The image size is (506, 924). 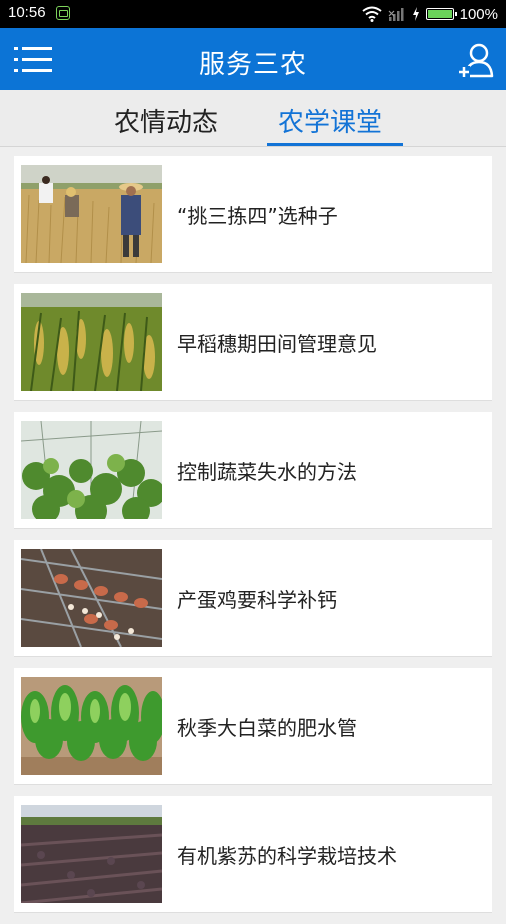 I want to click on article-card: 产蛋鸡要科学补钙, so click(x=253, y=598).